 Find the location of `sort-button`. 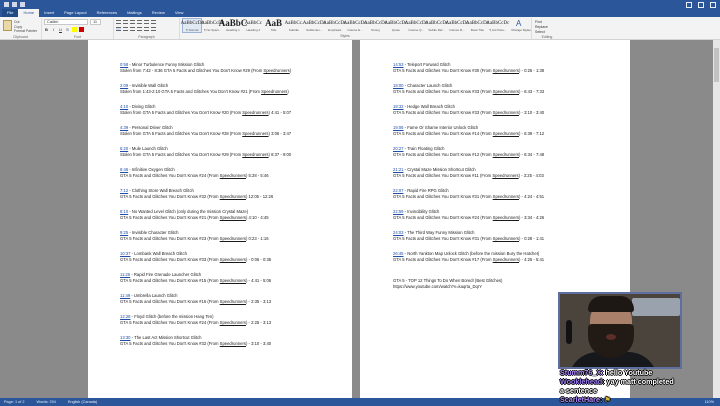

sort-button is located at coordinates (153, 22).